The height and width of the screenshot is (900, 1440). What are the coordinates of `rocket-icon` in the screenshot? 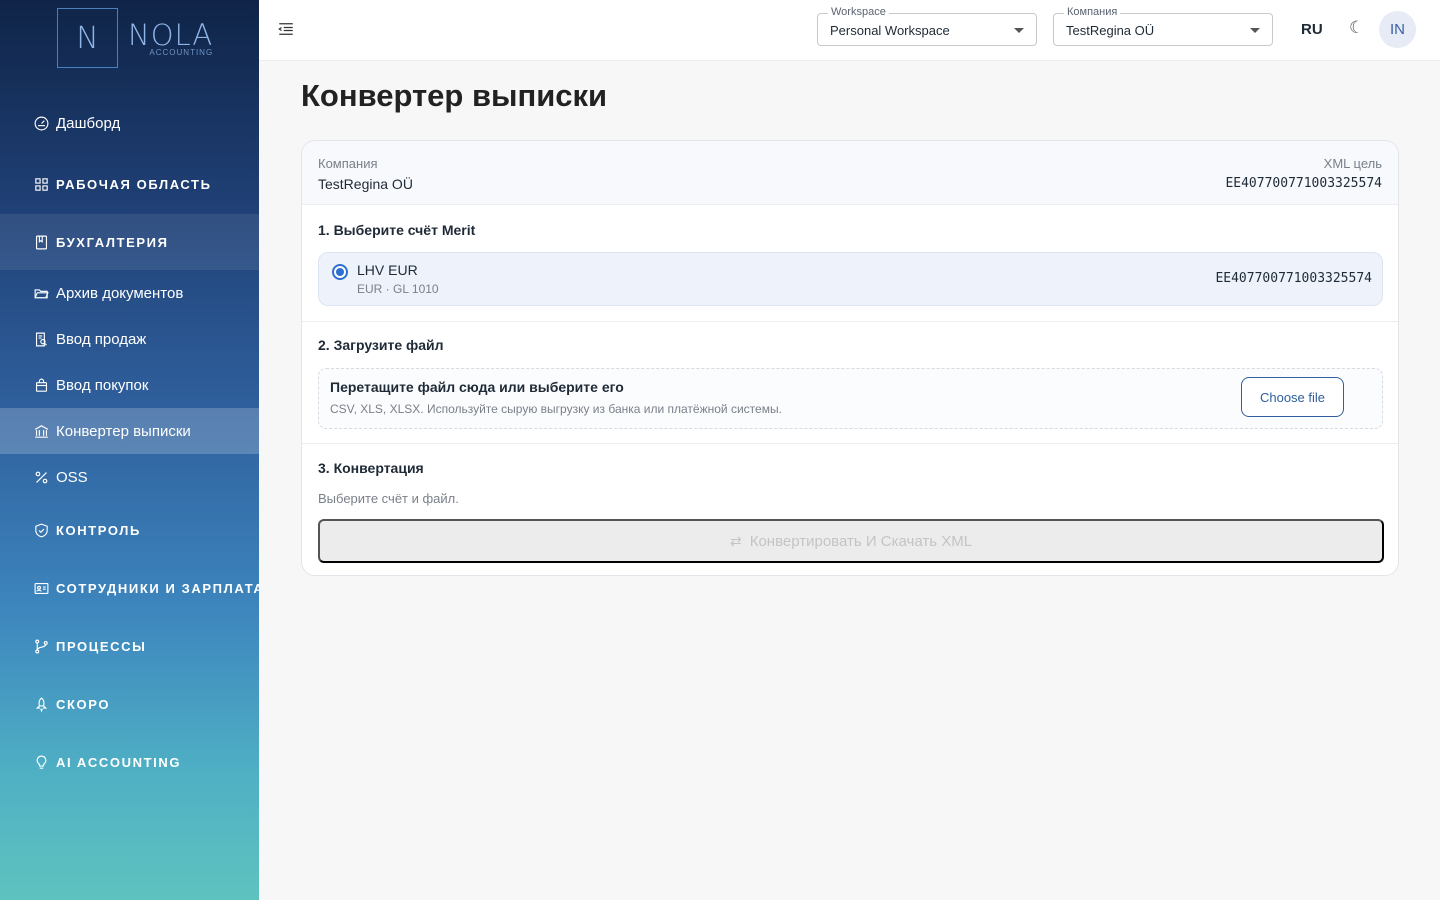 It's located at (41, 704).